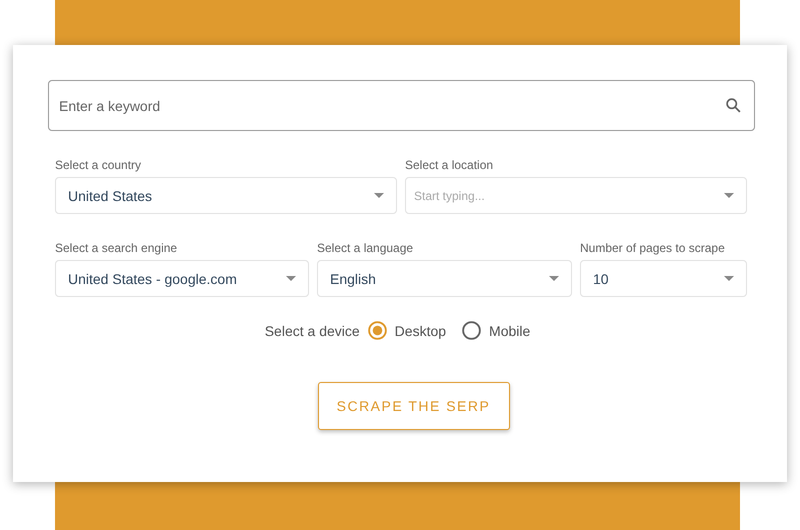 This screenshot has width=800, height=530. I want to click on device-label: Select a device, so click(312, 330).